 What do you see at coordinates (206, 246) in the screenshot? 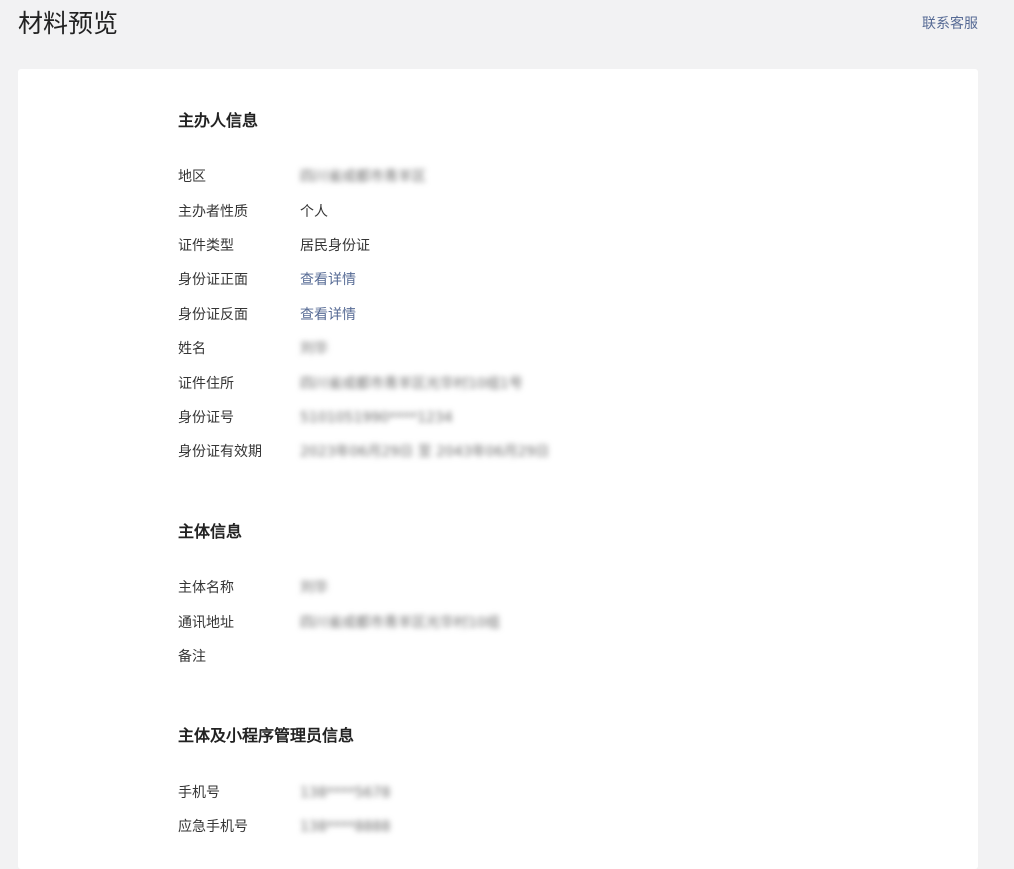
I see `label-id-type: 证件类型` at bounding box center [206, 246].